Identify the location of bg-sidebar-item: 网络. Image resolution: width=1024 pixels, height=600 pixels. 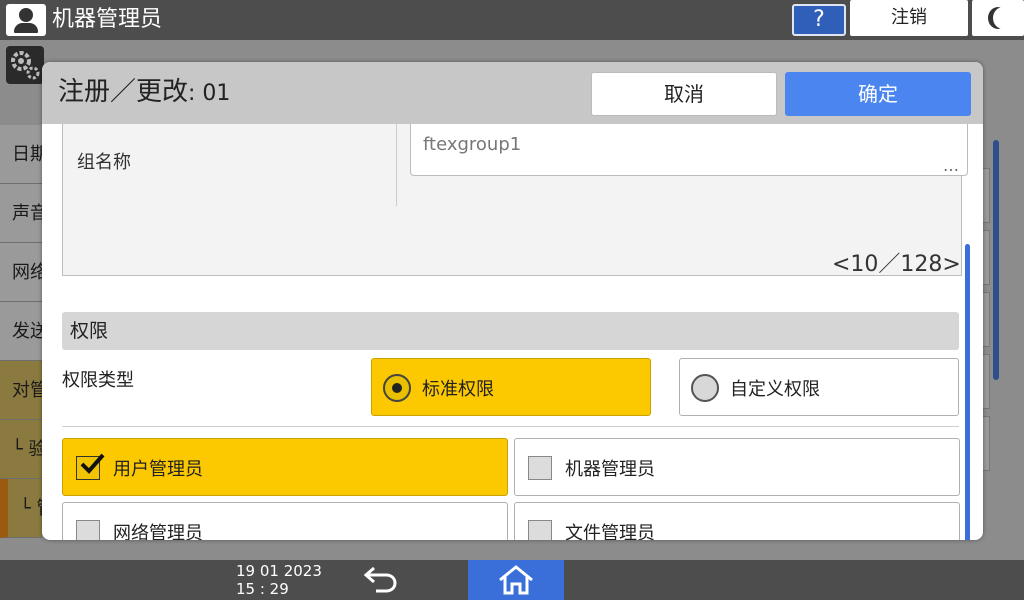
(21, 272).